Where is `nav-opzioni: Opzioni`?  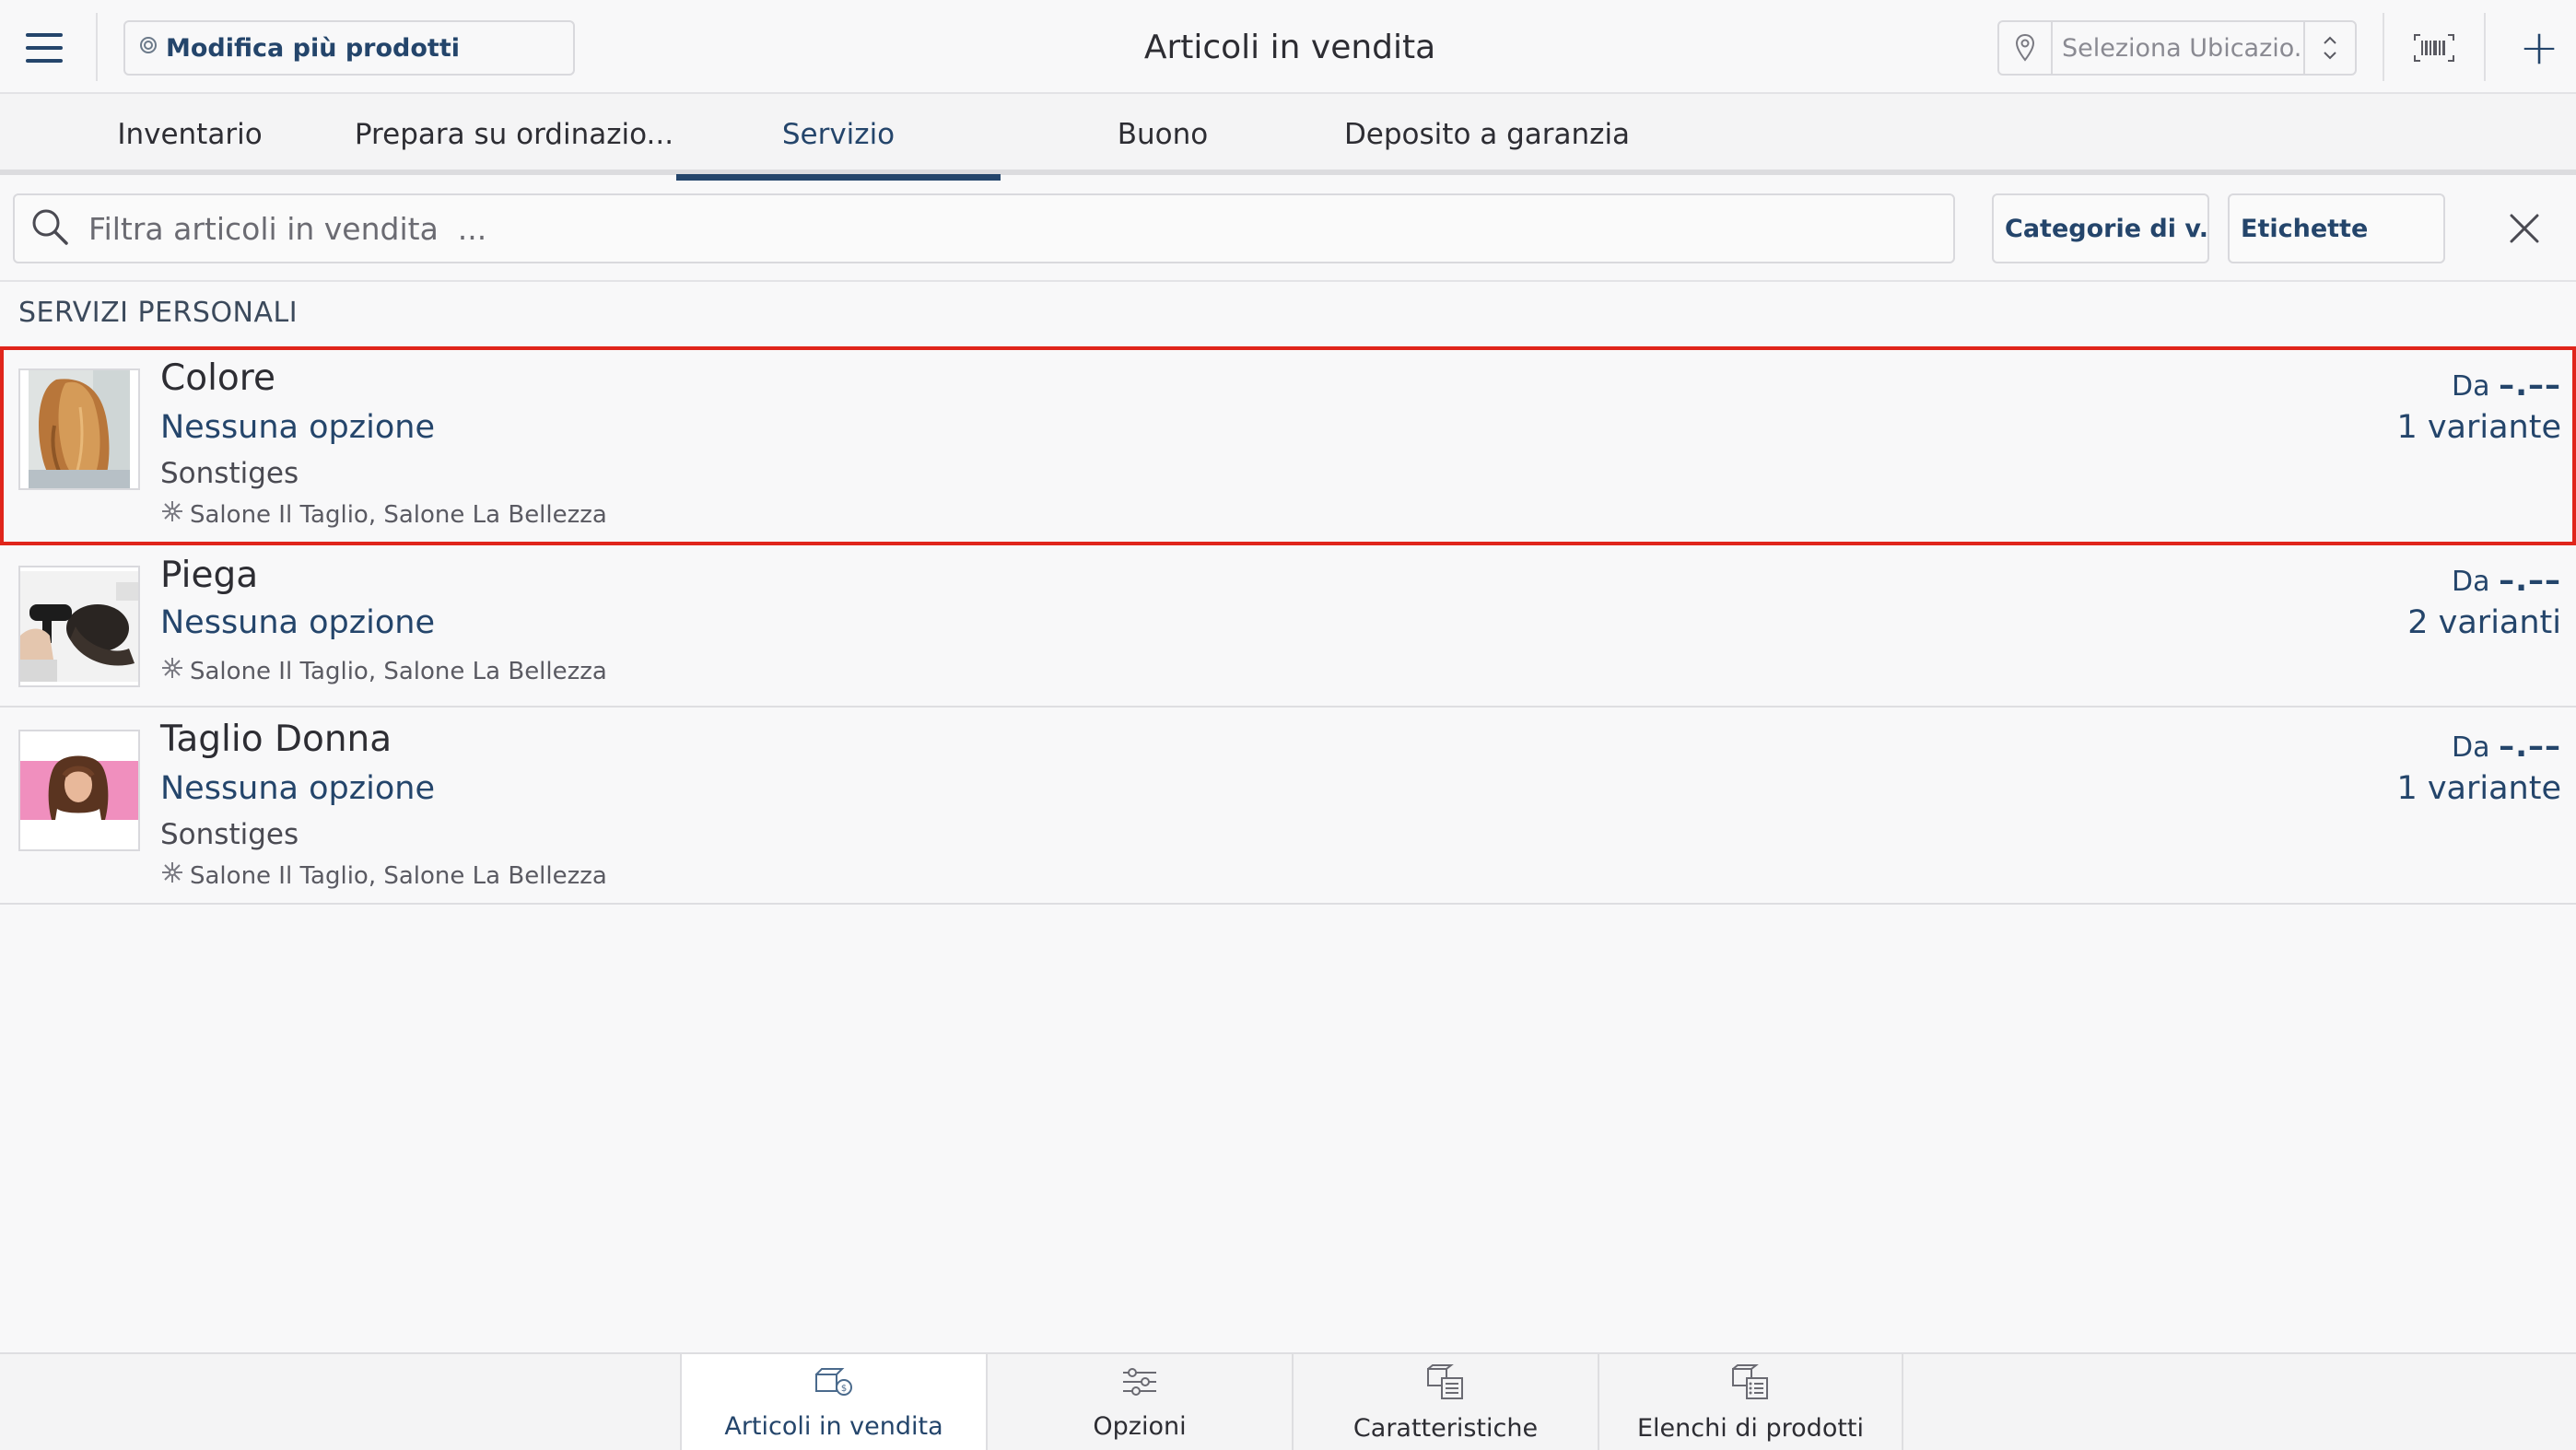
nav-opzioni: Opzioni is located at coordinates (1139, 1402).